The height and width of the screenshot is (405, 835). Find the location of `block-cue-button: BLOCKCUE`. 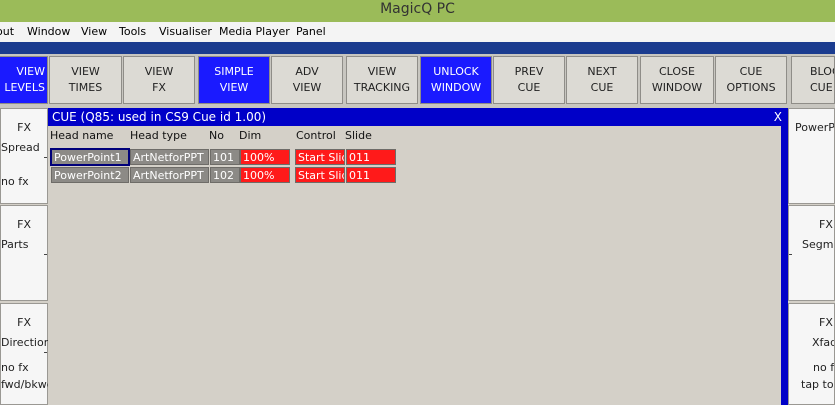

block-cue-button: BLOCKCUE is located at coordinates (813, 80).